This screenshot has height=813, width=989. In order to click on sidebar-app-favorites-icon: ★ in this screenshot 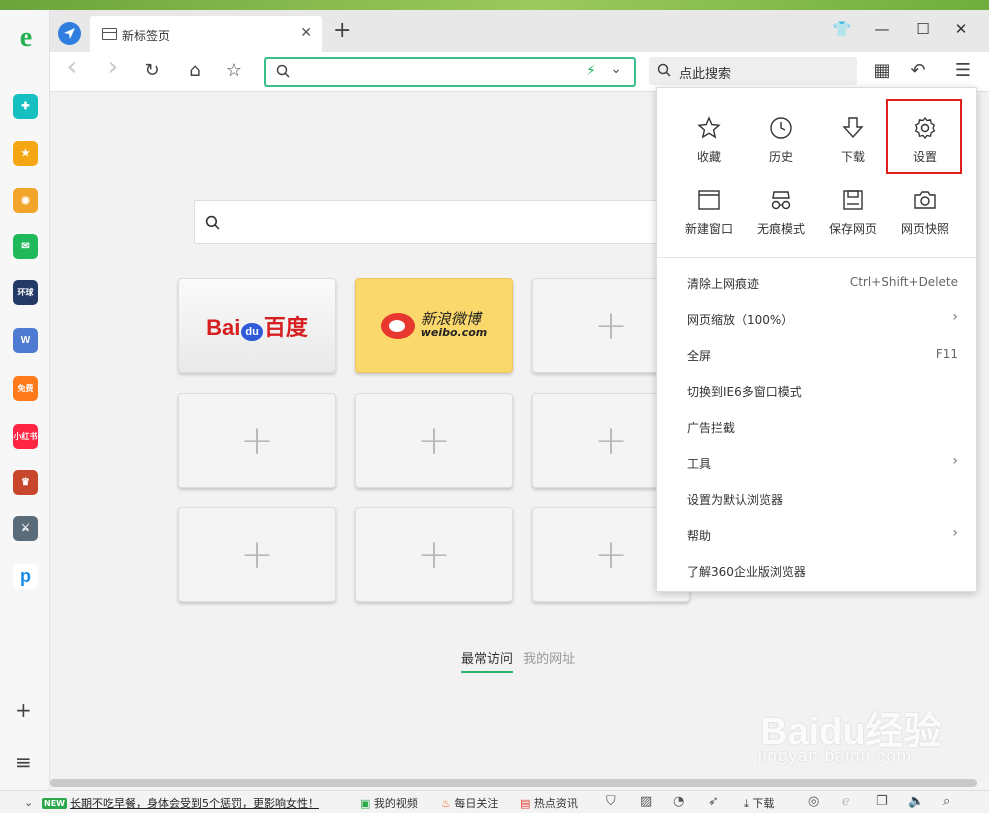, I will do `click(25, 153)`.